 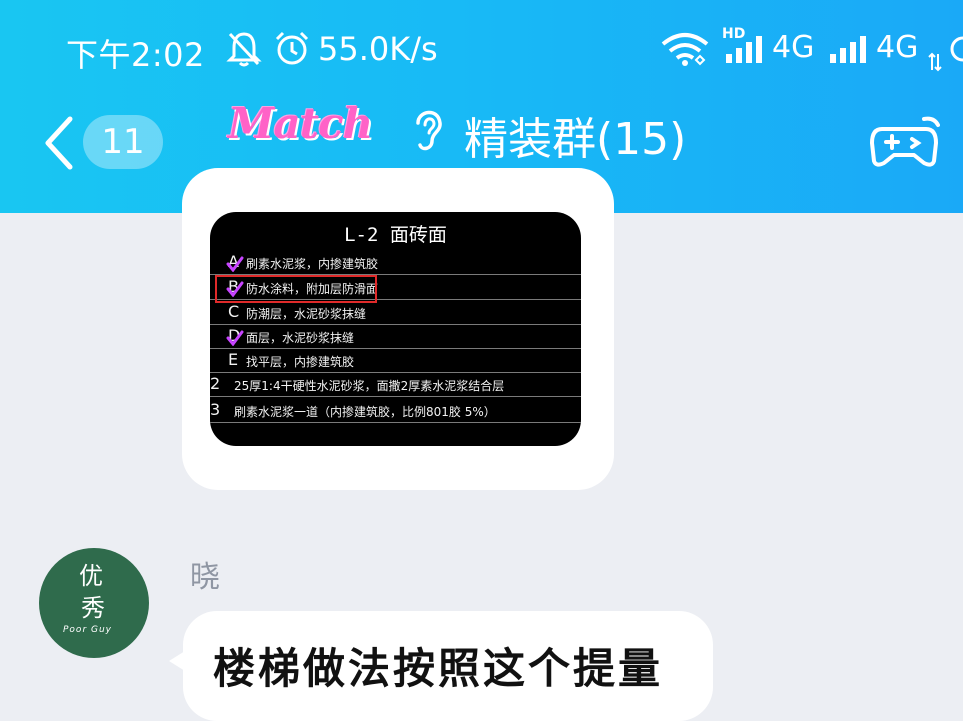 I want to click on battery-icon, so click(x=956, y=53).